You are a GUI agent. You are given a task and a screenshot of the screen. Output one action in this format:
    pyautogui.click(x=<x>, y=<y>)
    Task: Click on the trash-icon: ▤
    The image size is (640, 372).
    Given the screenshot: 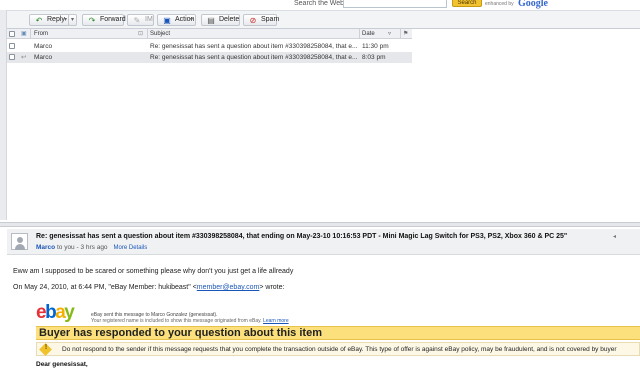 What is the action you would take?
    pyautogui.click(x=211, y=20)
    